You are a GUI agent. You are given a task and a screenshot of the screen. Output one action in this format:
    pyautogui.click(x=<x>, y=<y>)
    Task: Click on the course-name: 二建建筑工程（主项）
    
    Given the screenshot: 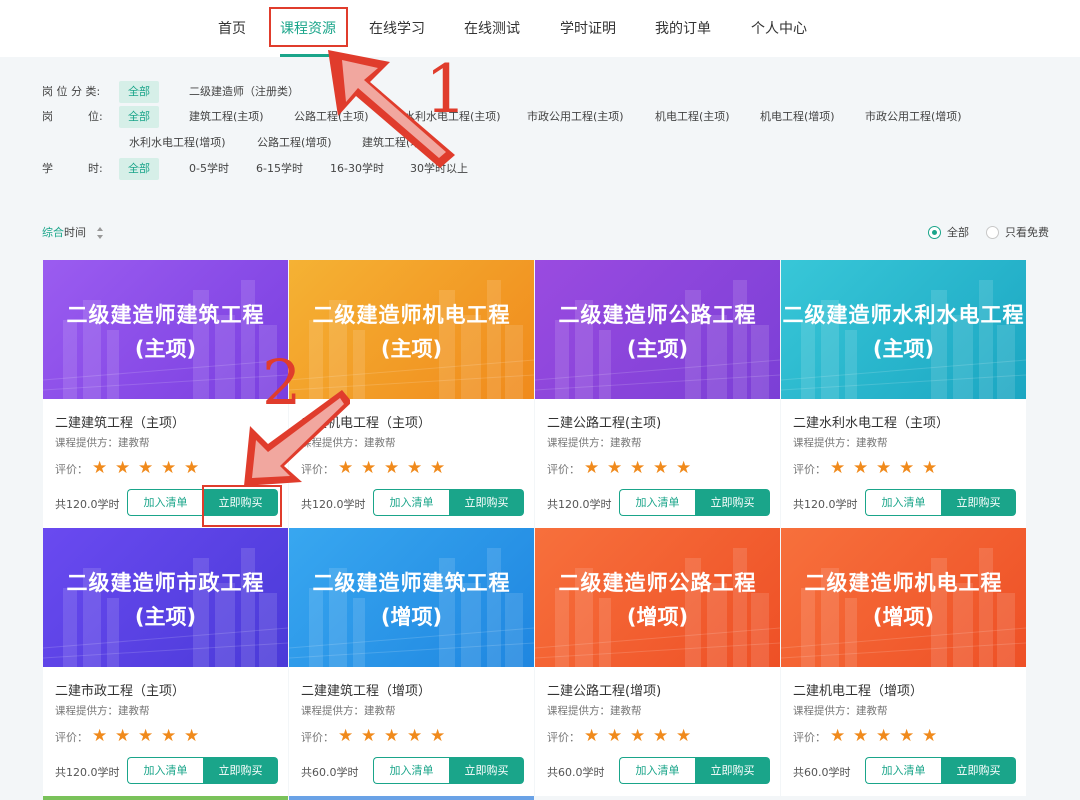 What is the action you would take?
    pyautogui.click(x=120, y=421)
    